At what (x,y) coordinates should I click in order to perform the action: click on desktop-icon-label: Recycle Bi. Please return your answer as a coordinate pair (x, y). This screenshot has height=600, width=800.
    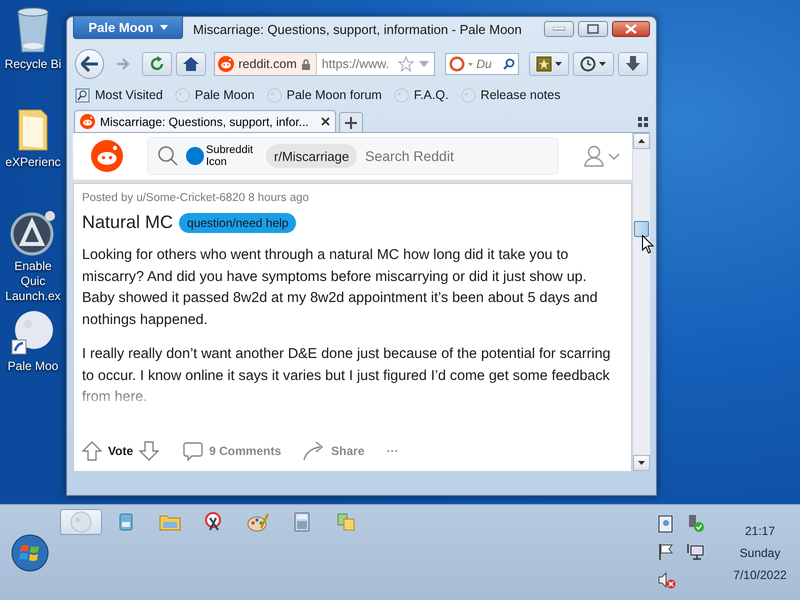
    Looking at the image, I should click on (33, 64).